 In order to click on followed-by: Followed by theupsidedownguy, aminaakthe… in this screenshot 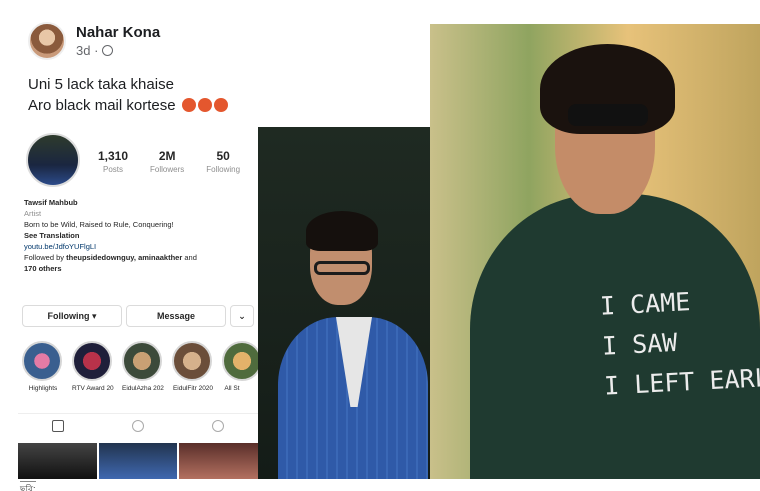, I will do `click(139, 257)`.